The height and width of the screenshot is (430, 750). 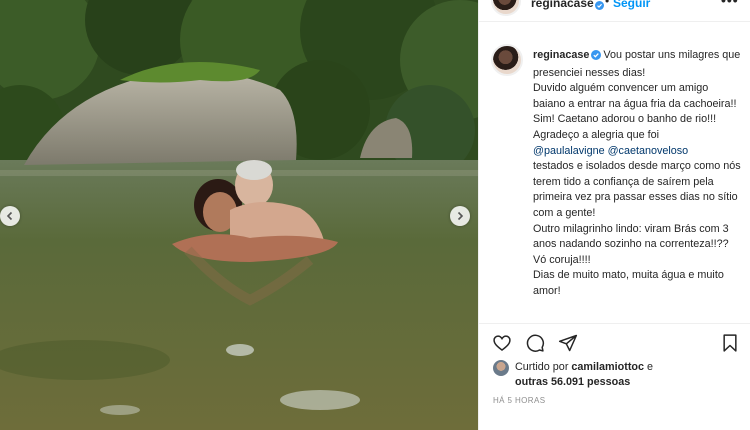 I want to click on share-icon, so click(x=568, y=343).